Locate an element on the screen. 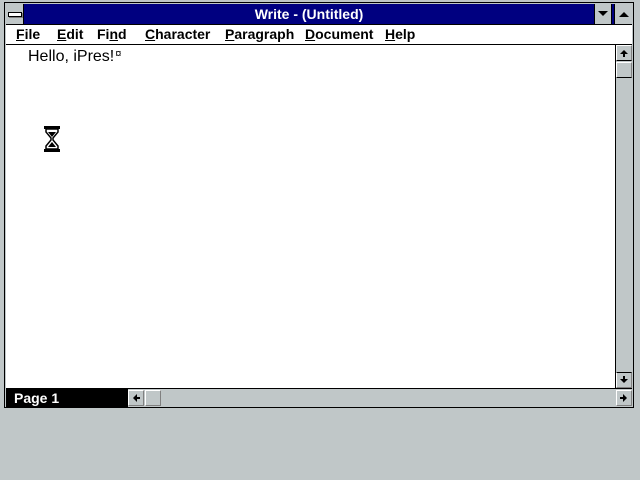 The image size is (640, 480). end-of-document-mark: ¤ is located at coordinates (118, 54).